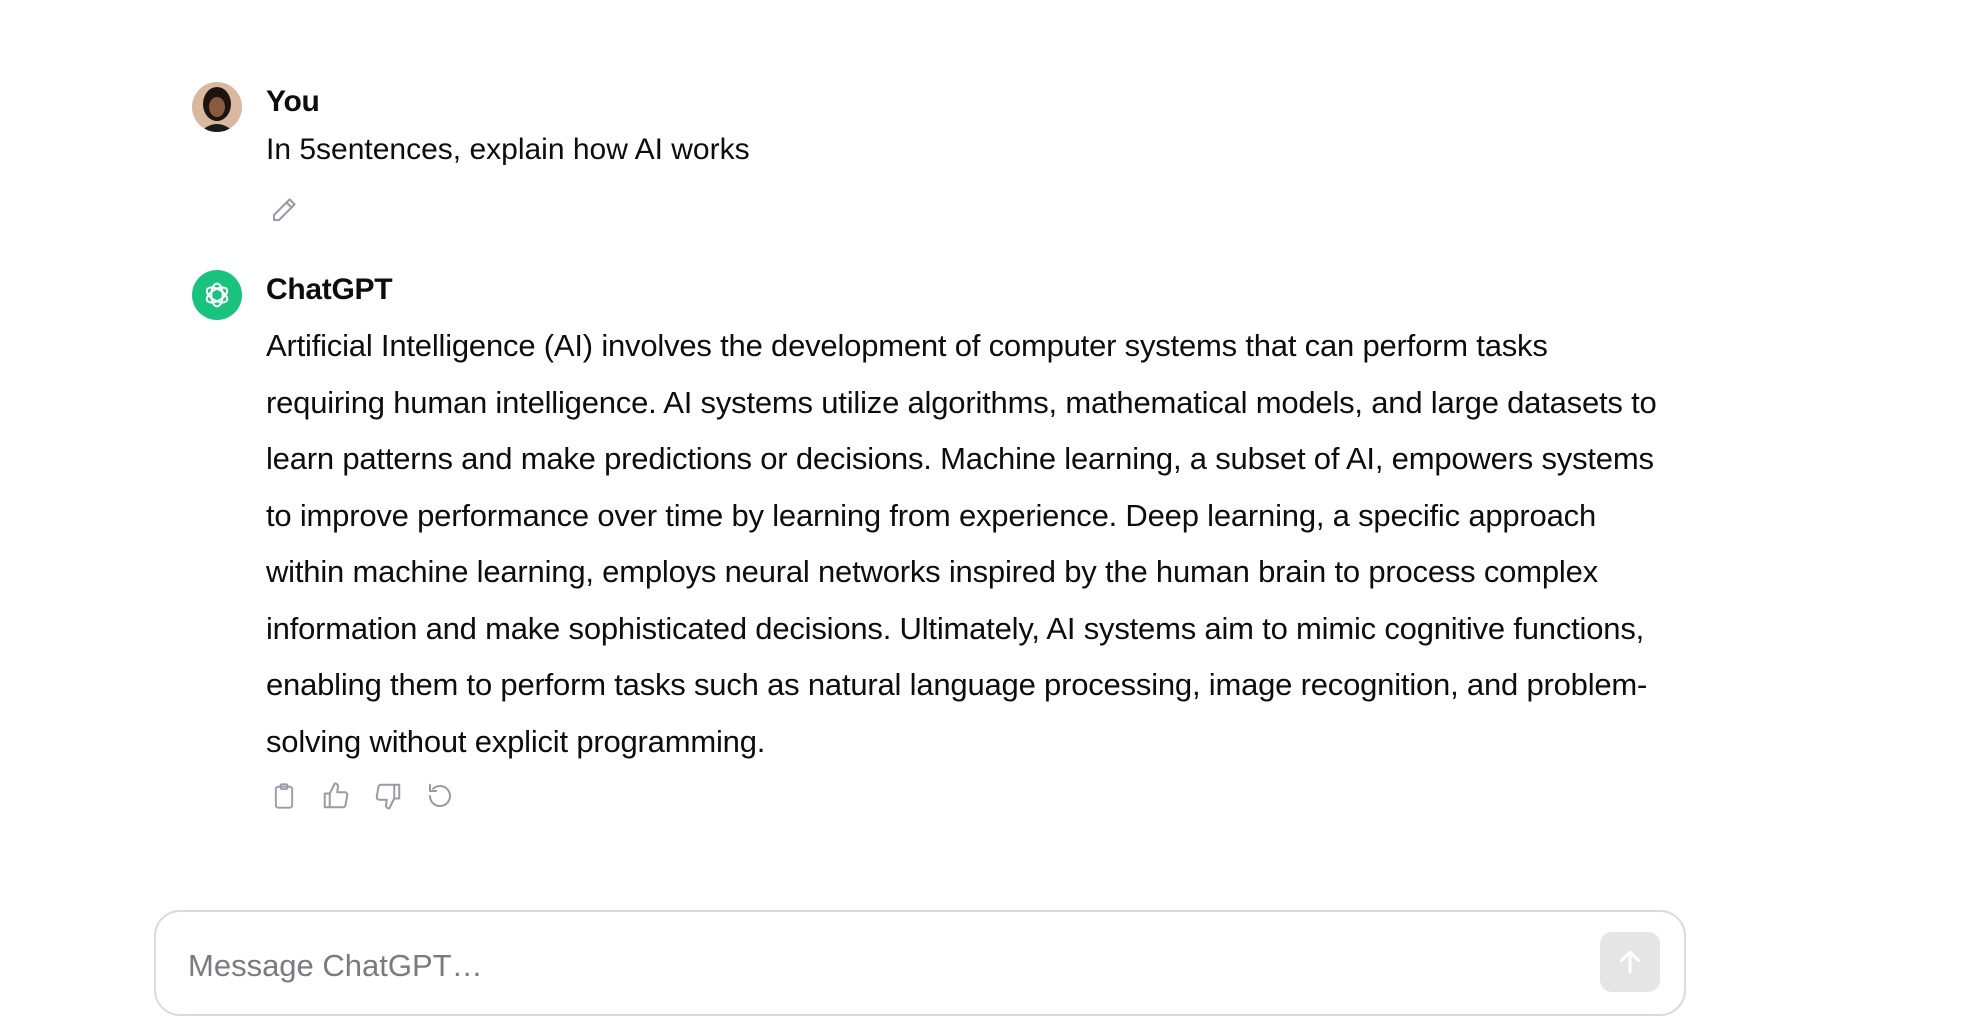 The height and width of the screenshot is (1022, 1961). I want to click on pencil-icon, so click(284, 209).